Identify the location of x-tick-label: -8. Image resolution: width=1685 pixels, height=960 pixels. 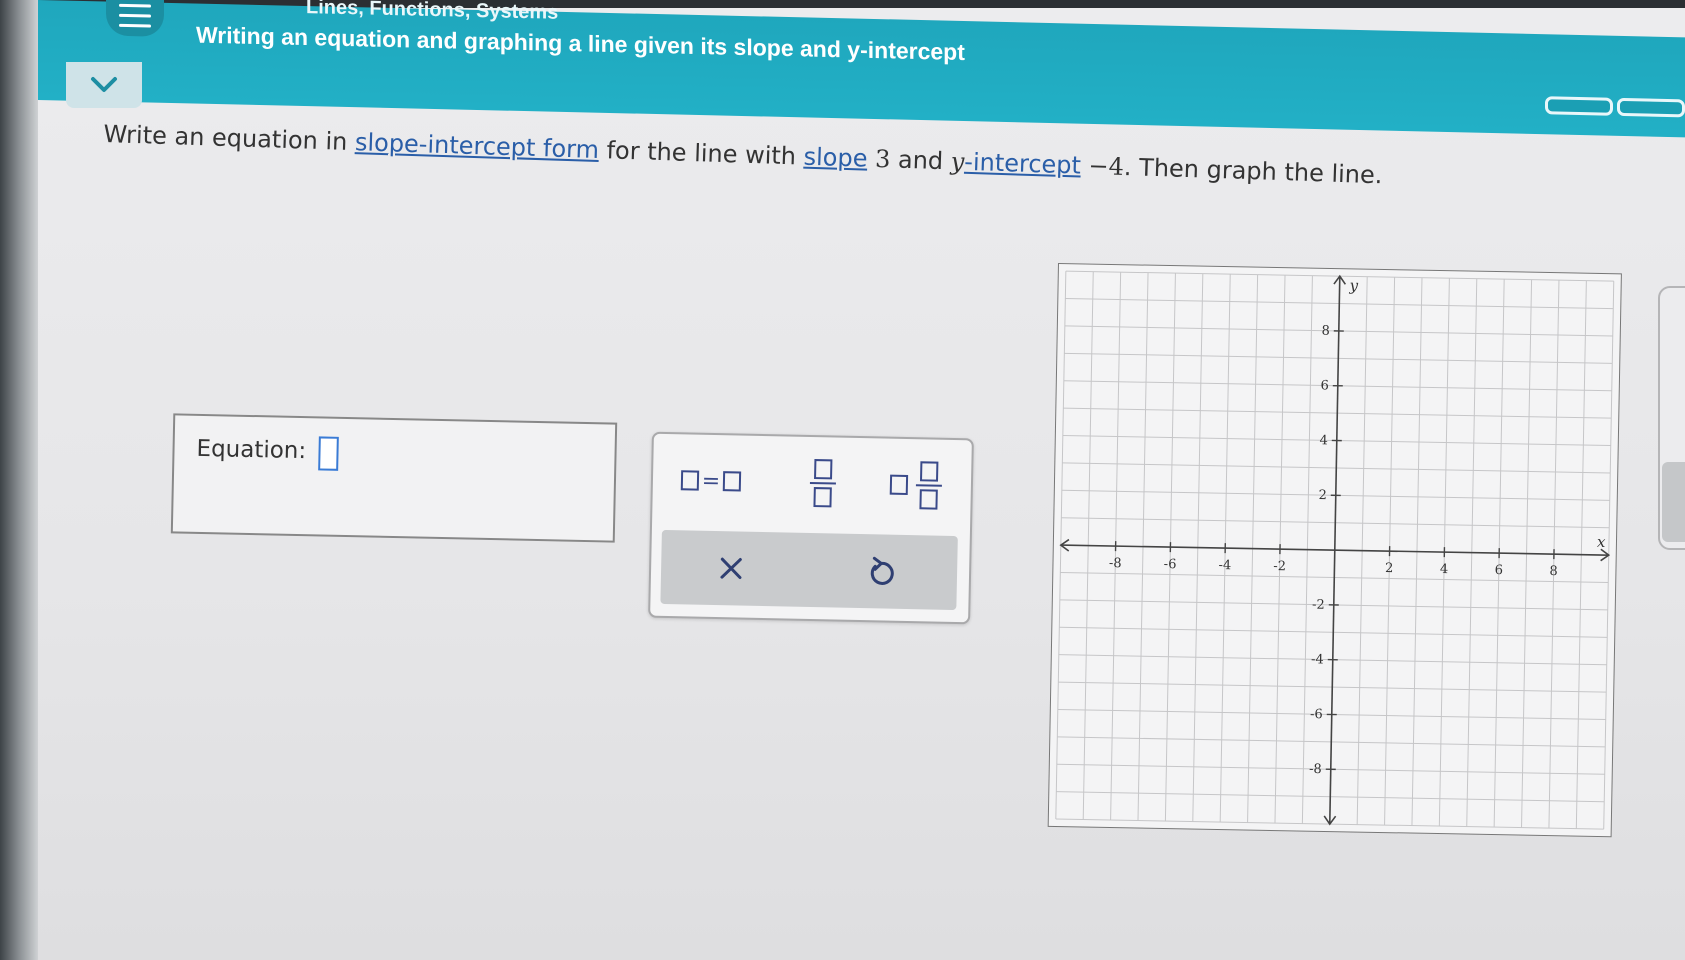
(1115, 563).